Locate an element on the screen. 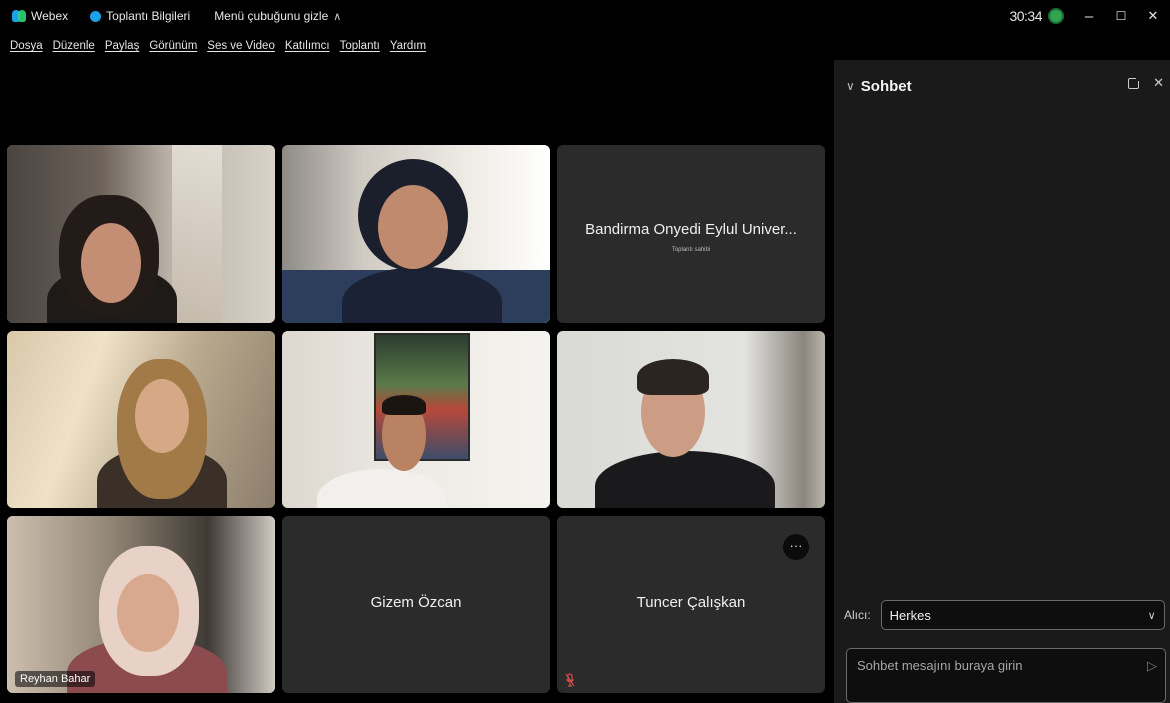 The width and height of the screenshot is (1170, 703). video-tile-7: Reyhan Bahar is located at coordinates (141, 604).